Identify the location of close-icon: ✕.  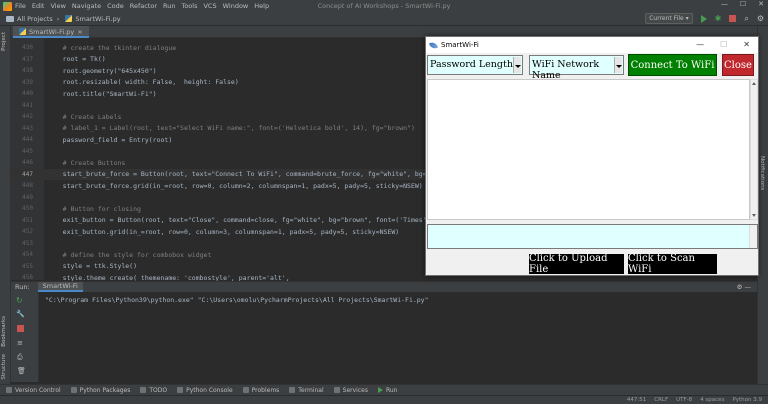
(761, 4).